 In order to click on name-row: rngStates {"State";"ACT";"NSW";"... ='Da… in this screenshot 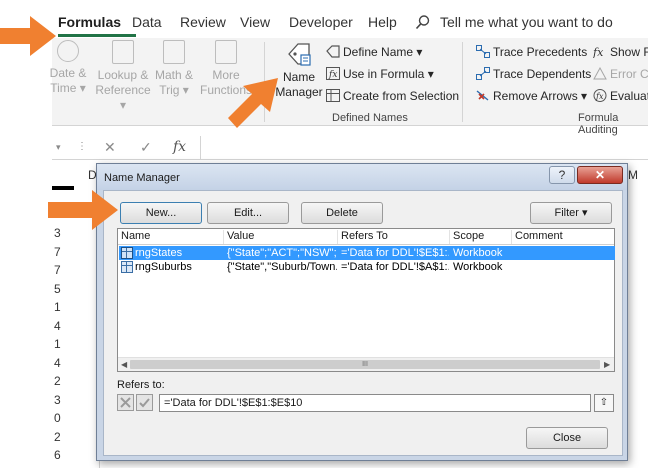, I will do `click(367, 253)`.